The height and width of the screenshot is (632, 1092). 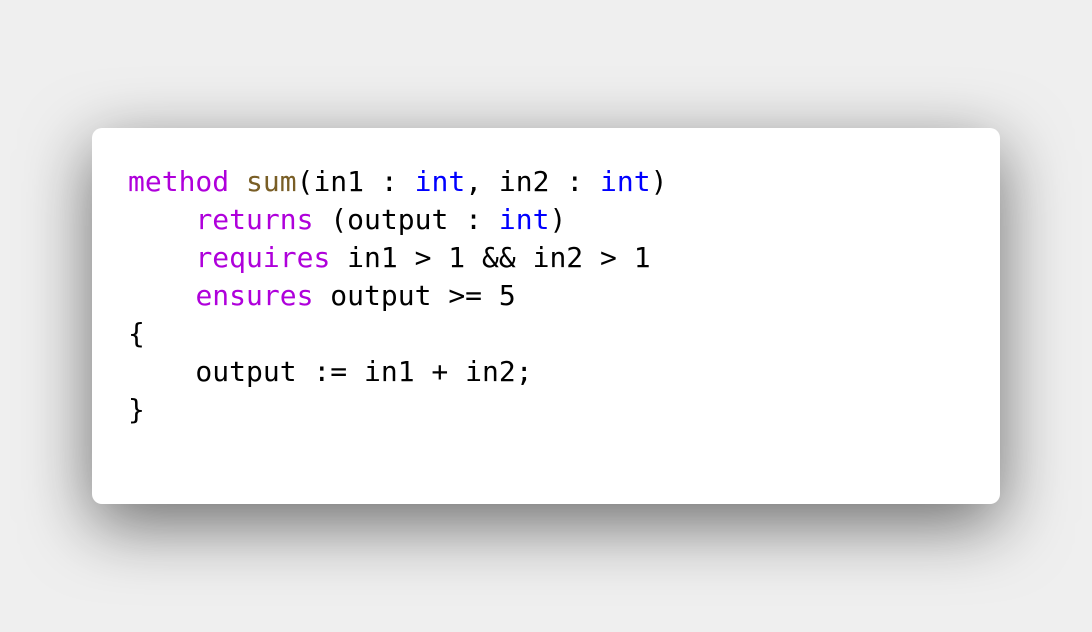 What do you see at coordinates (355, 181) in the screenshot?
I see `plain-token: (in1 :` at bounding box center [355, 181].